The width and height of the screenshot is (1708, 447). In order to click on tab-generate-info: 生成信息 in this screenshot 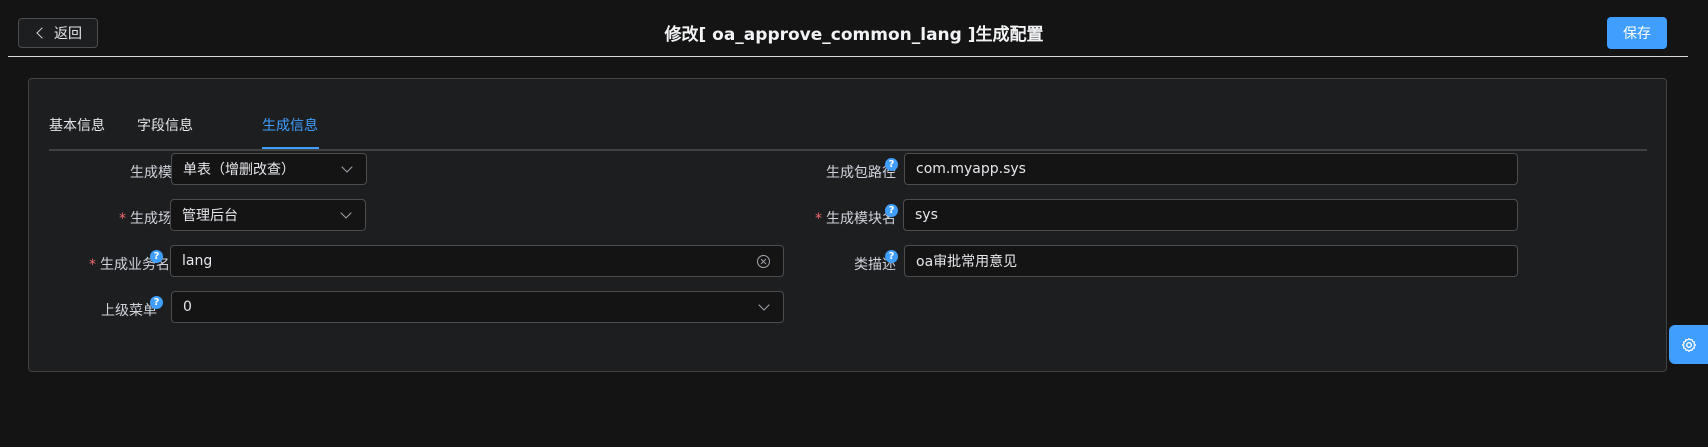, I will do `click(290, 128)`.